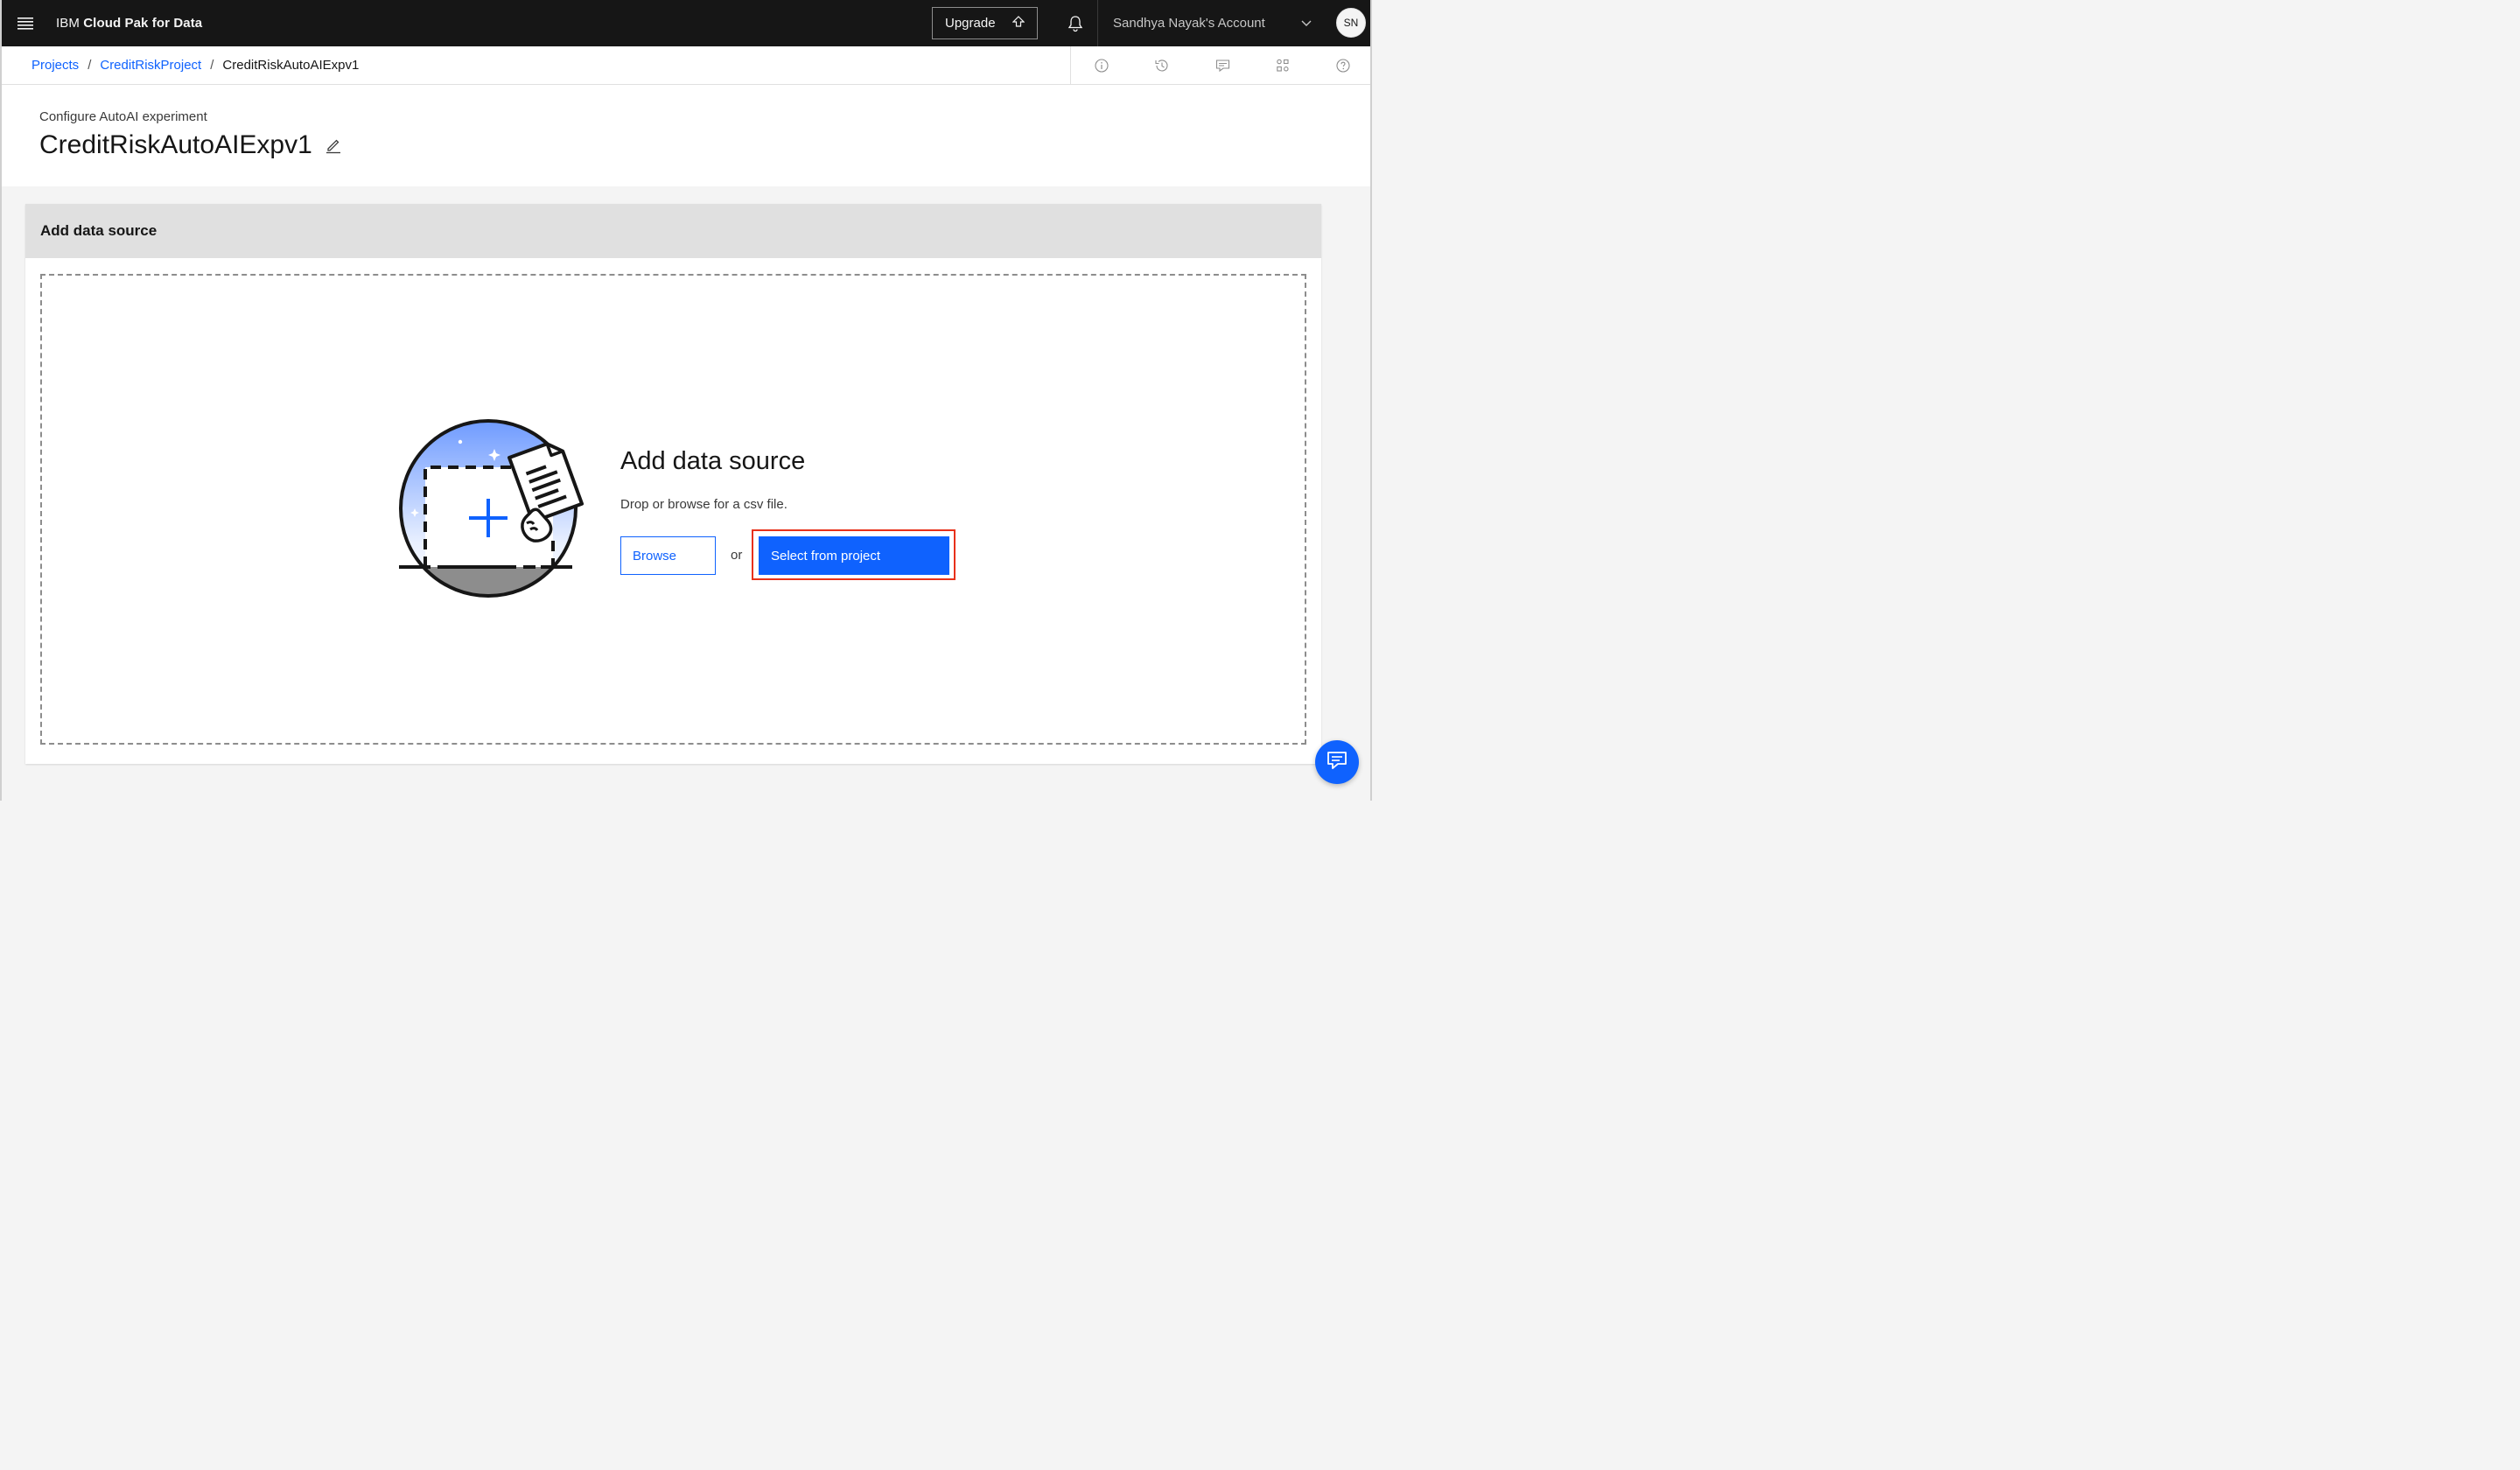 This screenshot has width=2520, height=1470. What do you see at coordinates (854, 555) in the screenshot?
I see `select-from-project-button: Select from project` at bounding box center [854, 555].